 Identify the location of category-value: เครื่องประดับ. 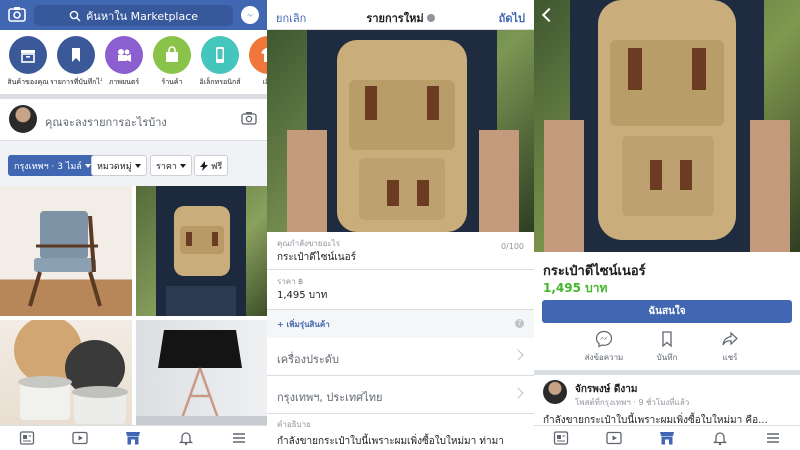
(308, 359).